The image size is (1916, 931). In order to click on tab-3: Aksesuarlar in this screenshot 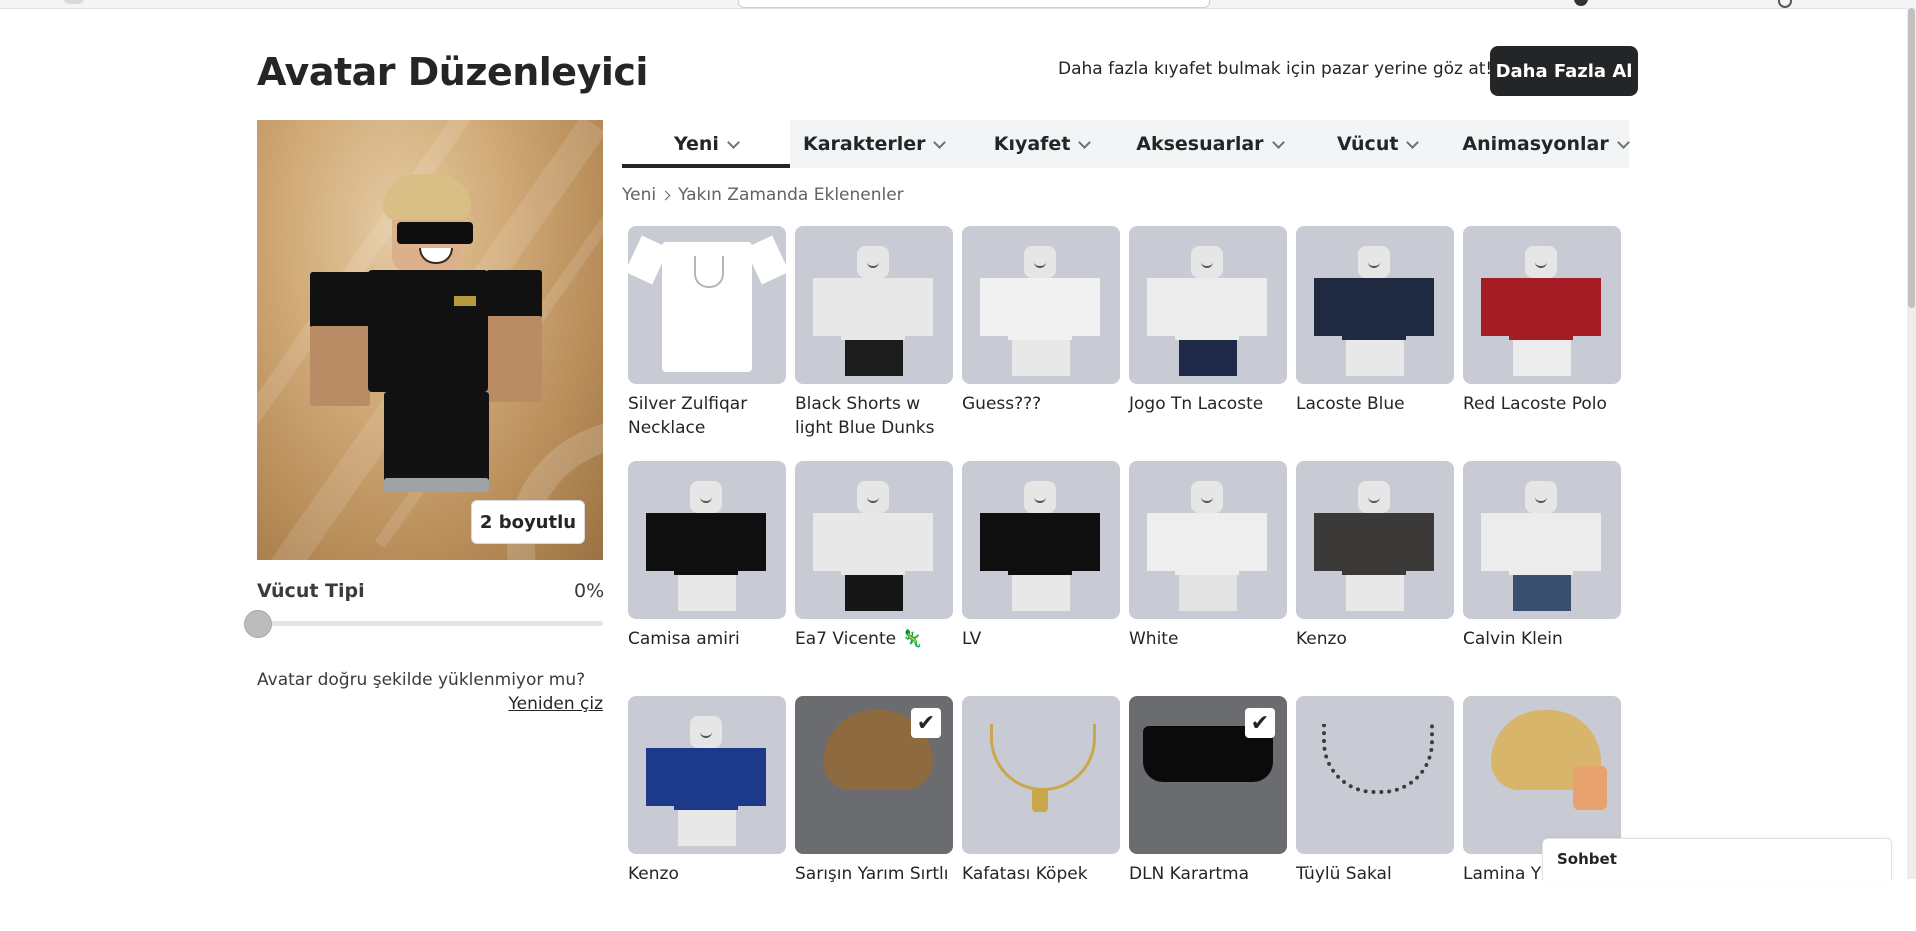, I will do `click(1209, 144)`.